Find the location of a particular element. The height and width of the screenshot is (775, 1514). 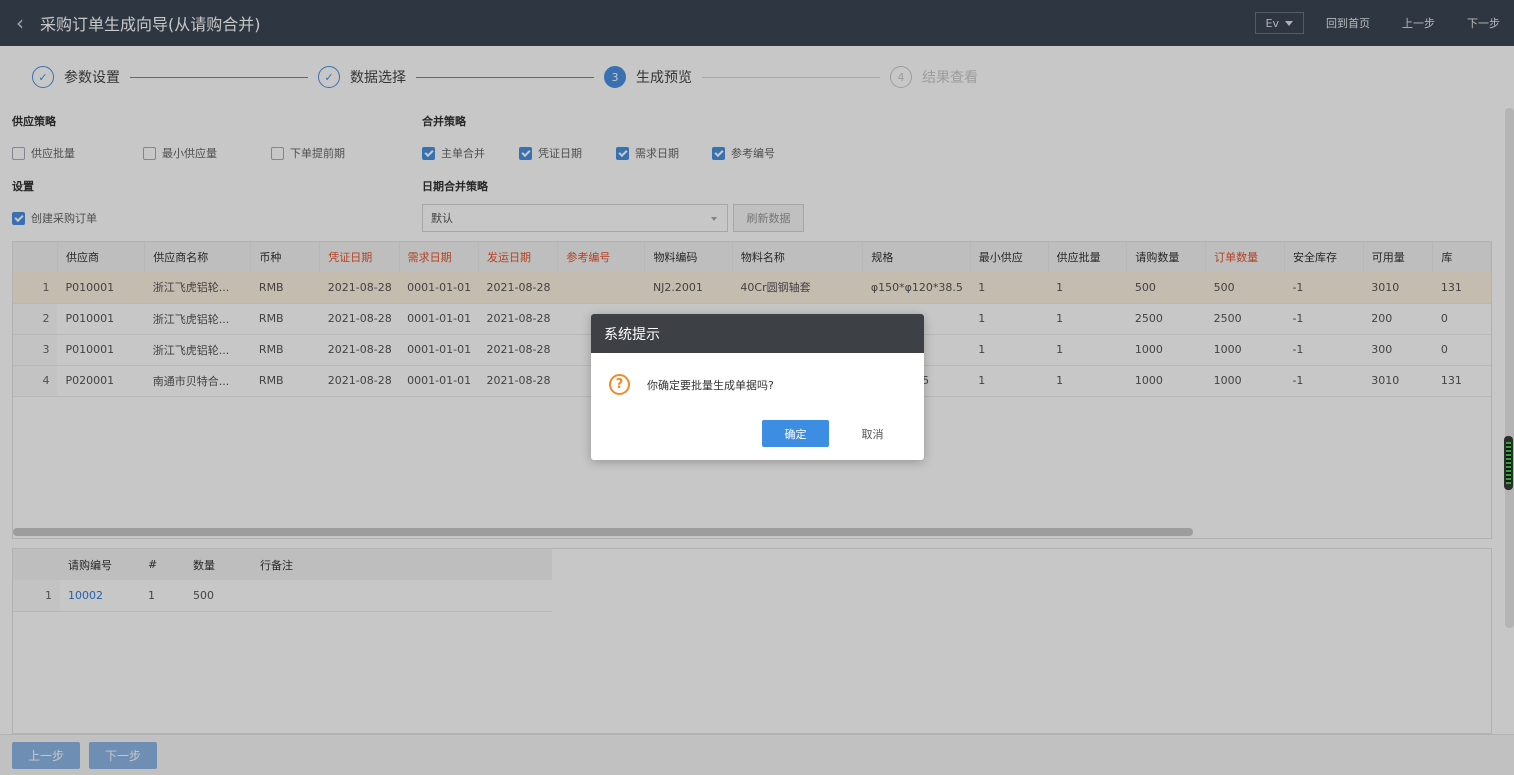

dialog-title: 系统提示 is located at coordinates (757, 333).